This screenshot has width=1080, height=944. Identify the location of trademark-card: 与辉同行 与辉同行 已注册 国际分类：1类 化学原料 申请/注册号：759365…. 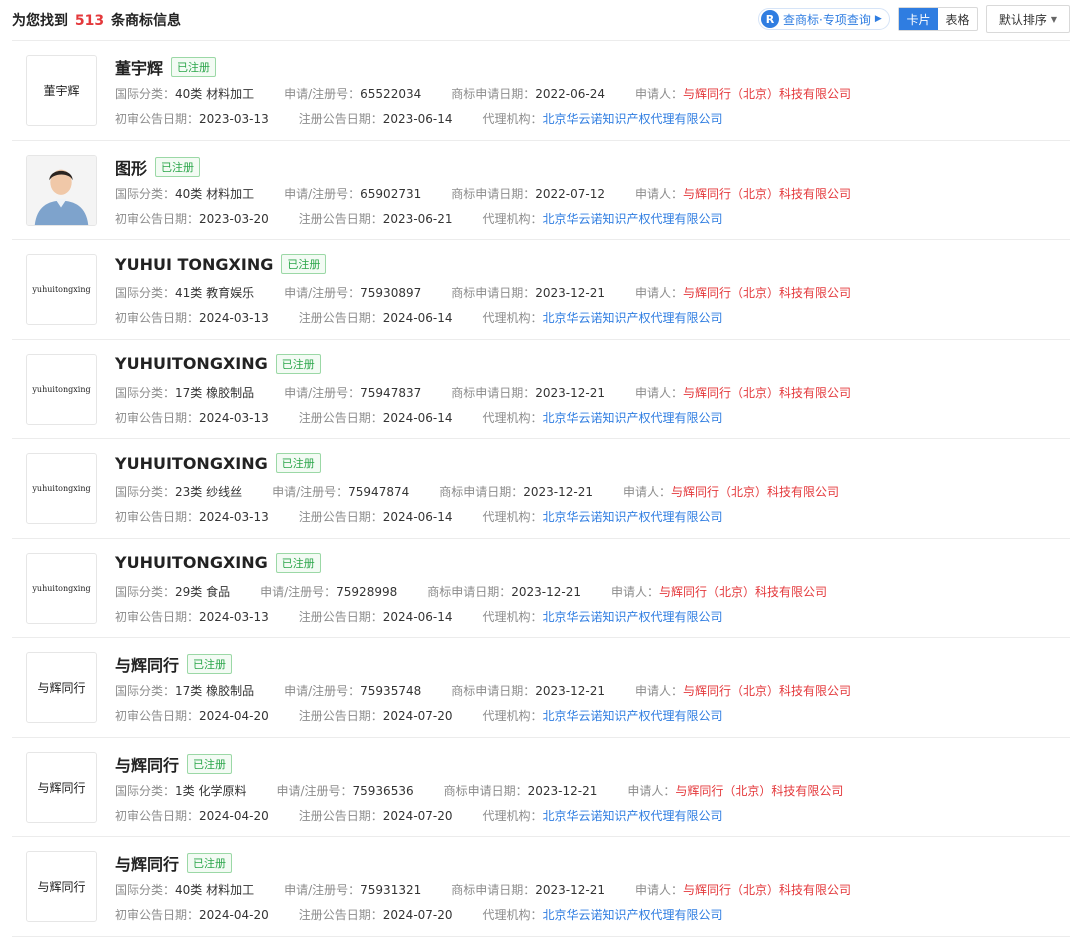
(541, 787).